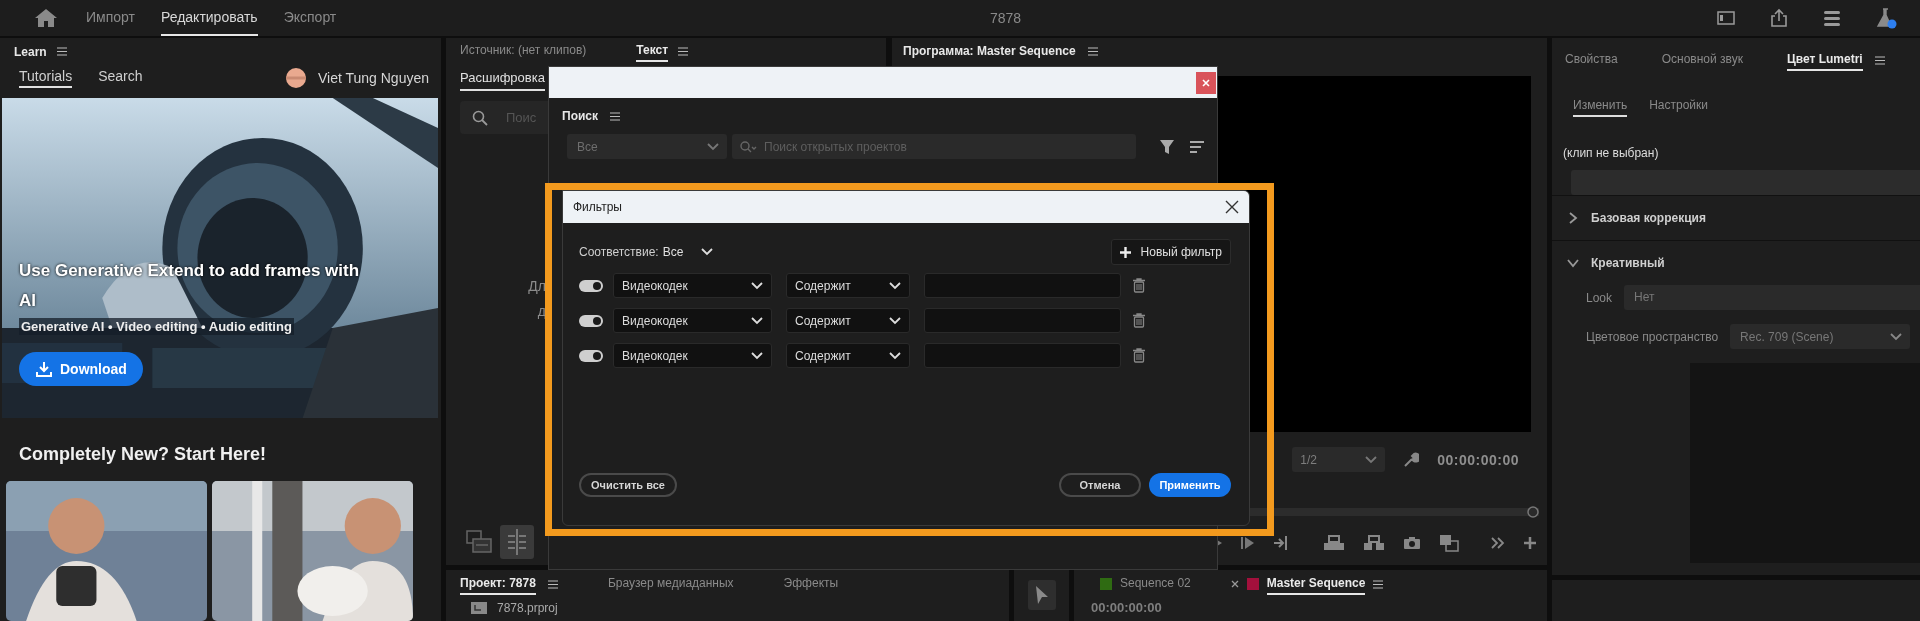 Image resolution: width=1920 pixels, height=621 pixels. I want to click on field-label: Look, so click(1599, 297).